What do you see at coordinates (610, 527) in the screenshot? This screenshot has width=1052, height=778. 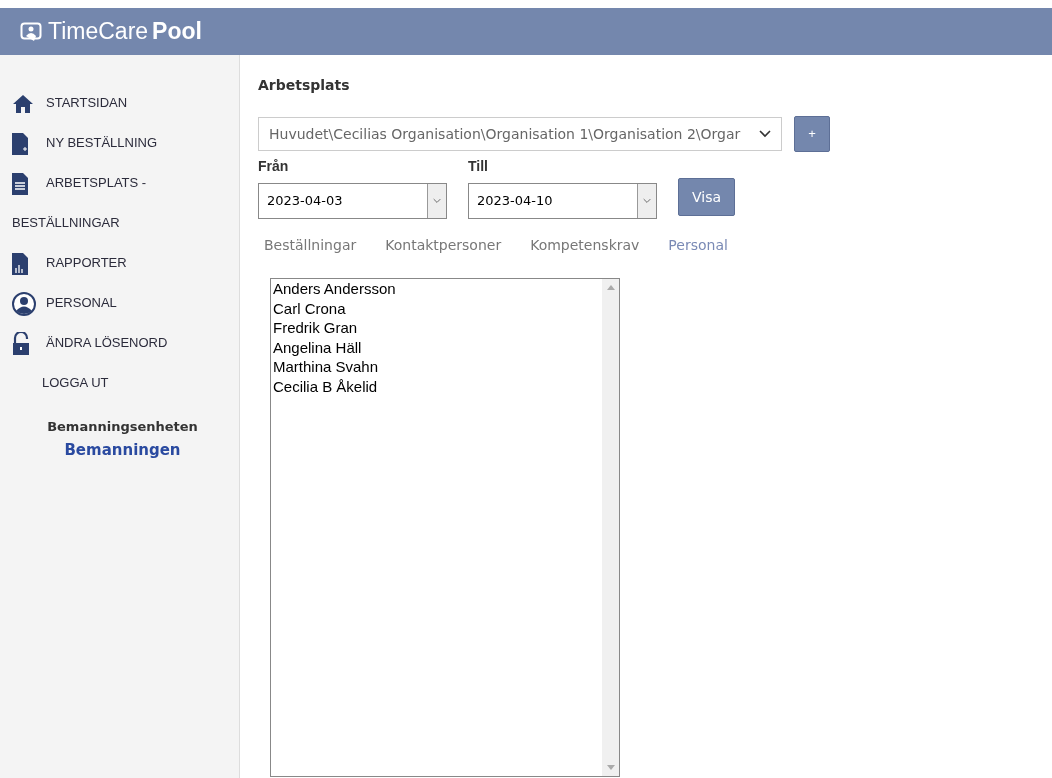 I see `scrollbar` at bounding box center [610, 527].